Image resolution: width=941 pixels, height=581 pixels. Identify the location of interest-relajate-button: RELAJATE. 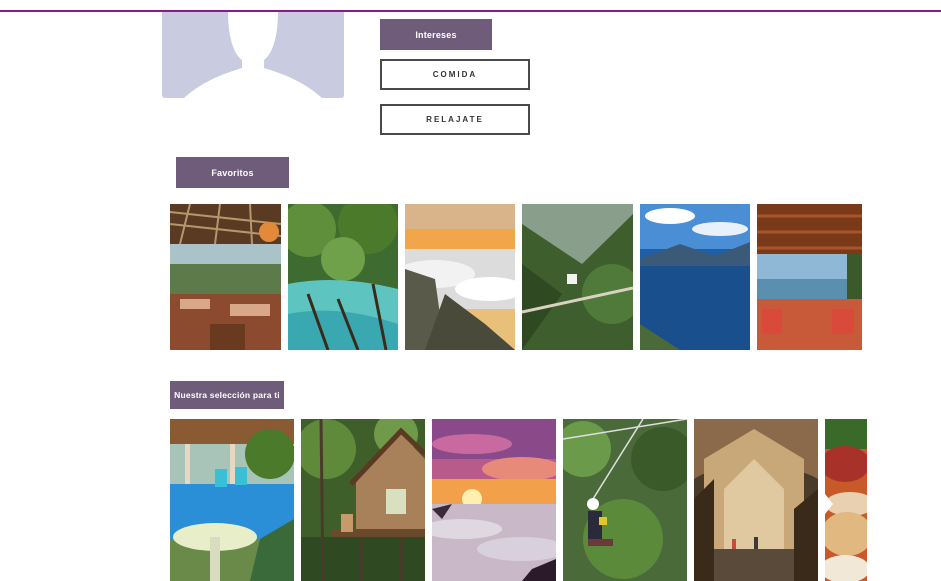
(455, 119).